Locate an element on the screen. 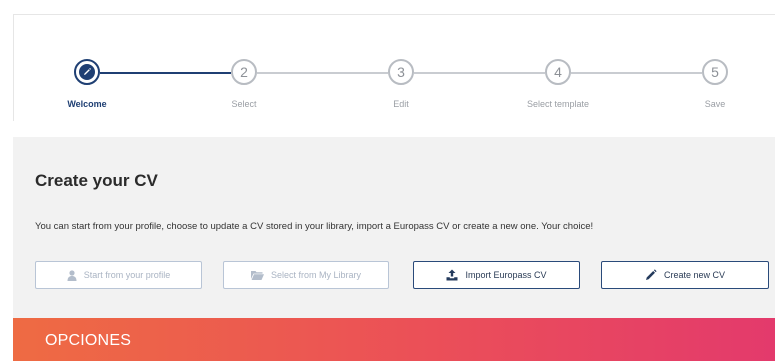 This screenshot has height=361, width=775. banner-title: OPCIONES is located at coordinates (88, 340).